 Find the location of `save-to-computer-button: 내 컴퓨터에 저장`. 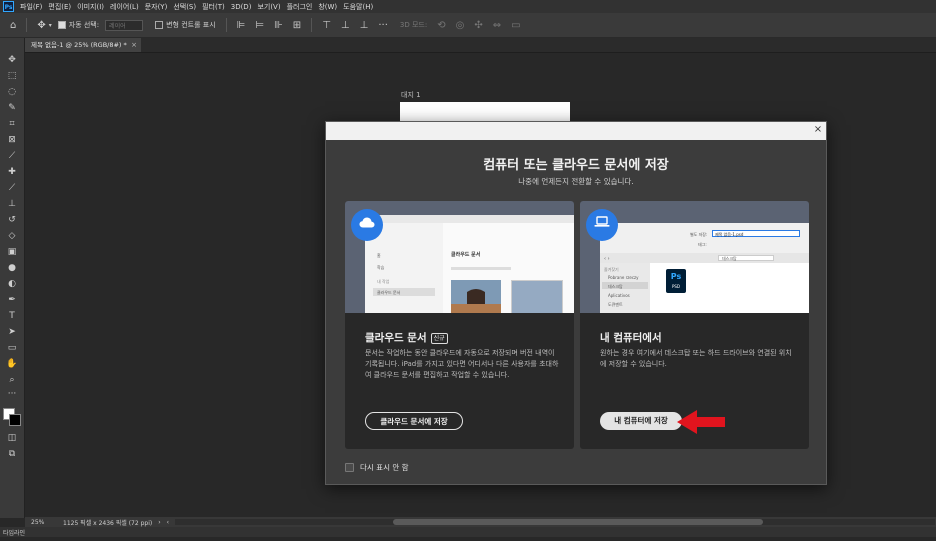

save-to-computer-button: 내 컴퓨터에 저장 is located at coordinates (641, 421).